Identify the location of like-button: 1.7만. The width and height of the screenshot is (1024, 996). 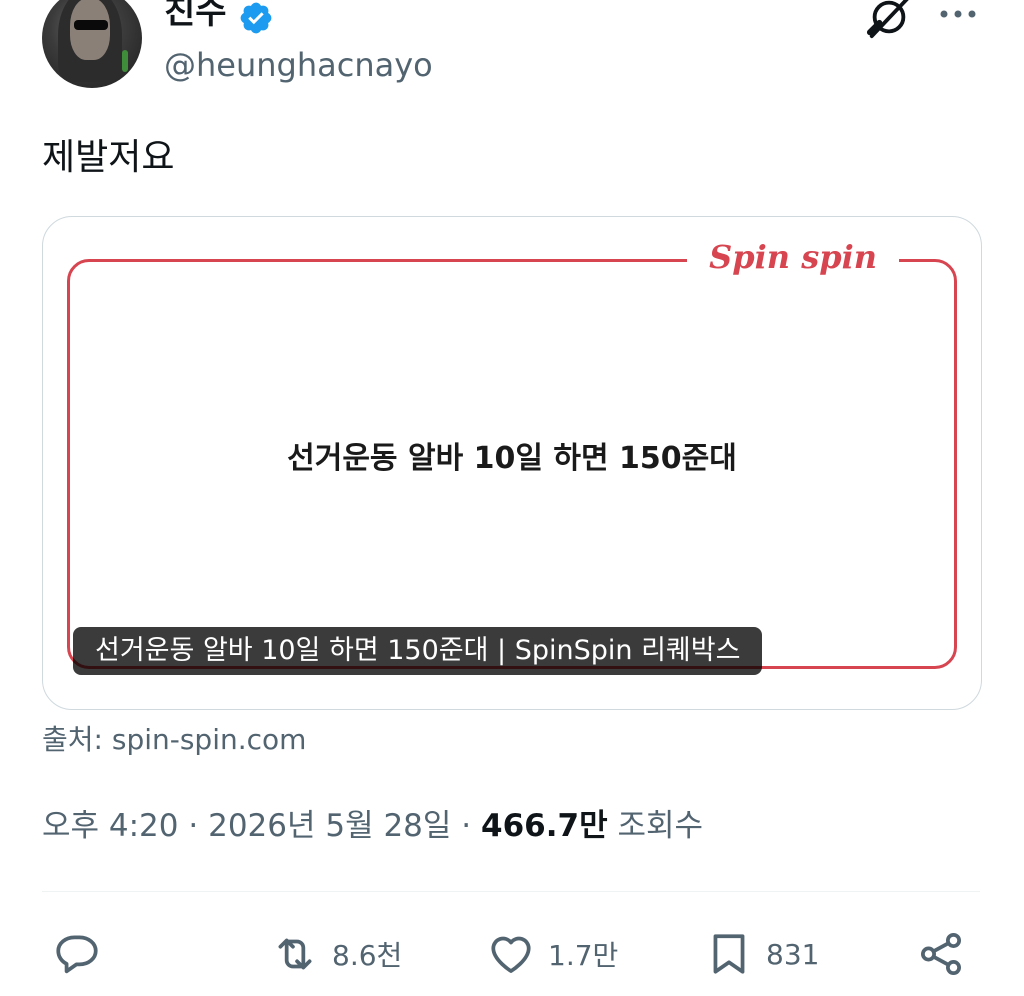
(552, 954).